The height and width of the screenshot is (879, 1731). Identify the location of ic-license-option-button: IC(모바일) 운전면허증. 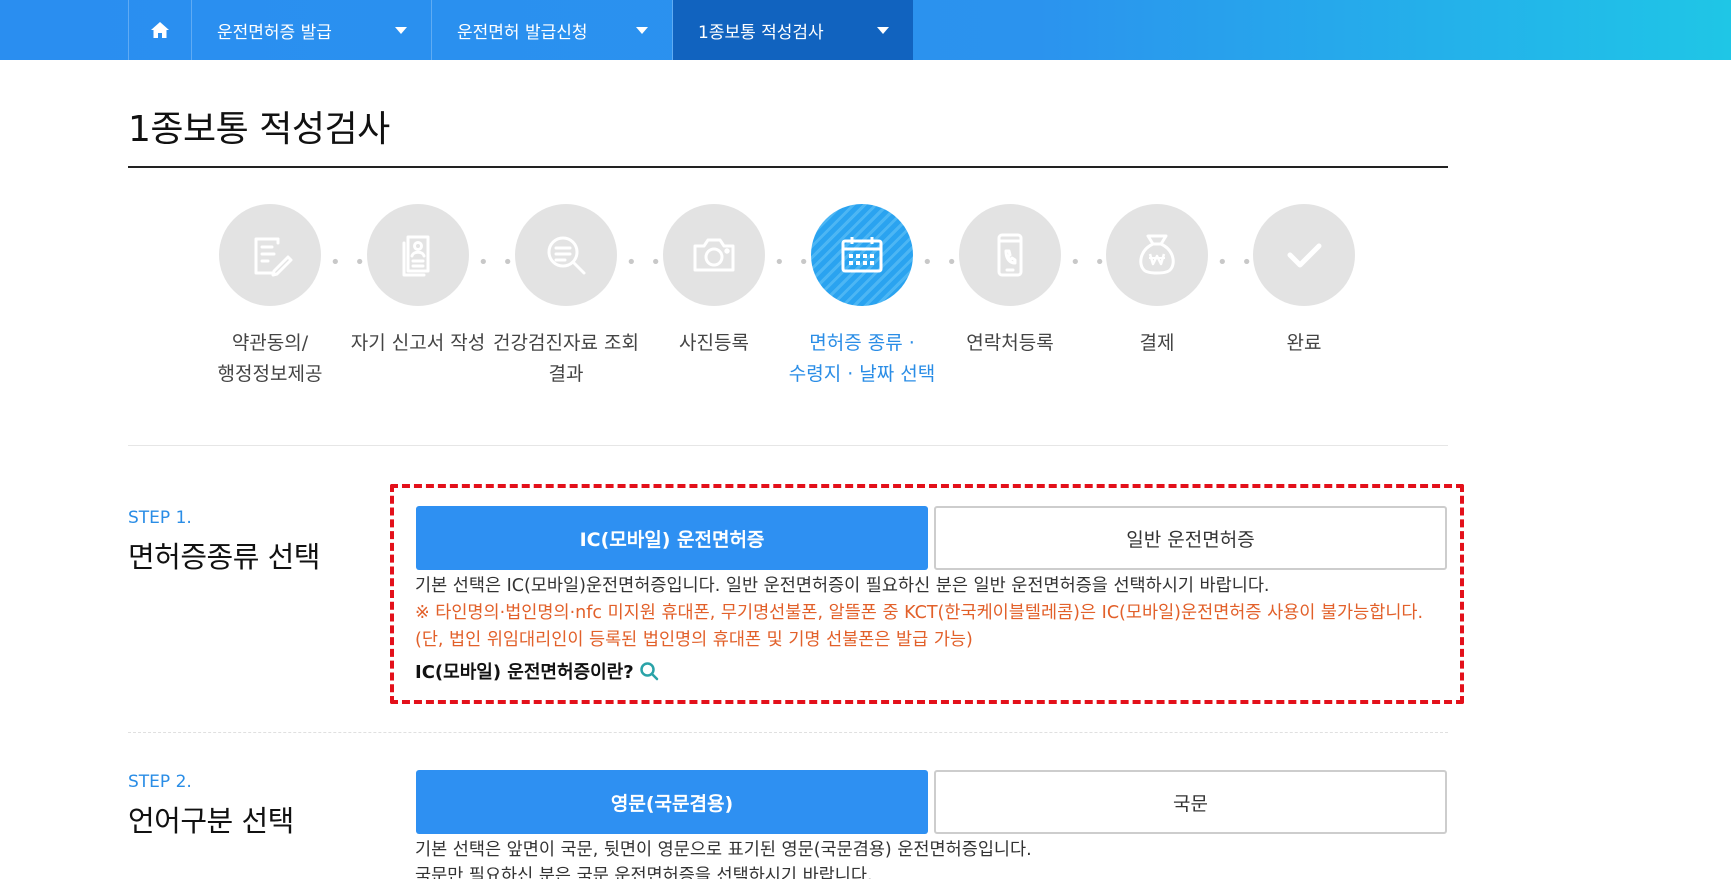
(672, 538).